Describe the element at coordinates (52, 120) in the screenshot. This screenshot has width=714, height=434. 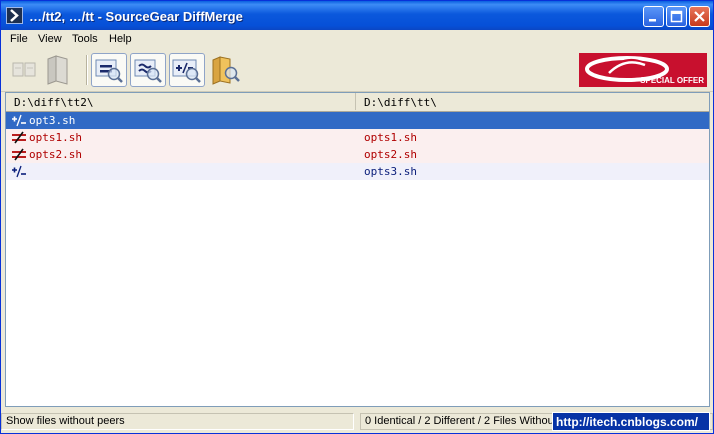
I see `left-file-name: opt3.sh` at that location.